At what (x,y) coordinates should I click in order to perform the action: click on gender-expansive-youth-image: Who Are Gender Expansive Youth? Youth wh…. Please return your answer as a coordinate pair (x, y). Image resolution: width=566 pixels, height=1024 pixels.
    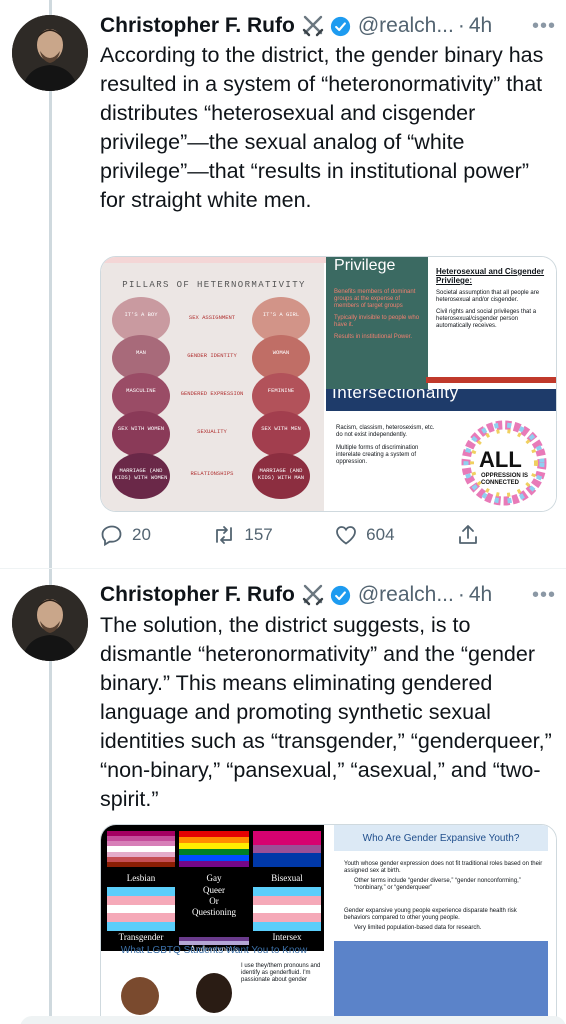
    Looking at the image, I should click on (441, 924).